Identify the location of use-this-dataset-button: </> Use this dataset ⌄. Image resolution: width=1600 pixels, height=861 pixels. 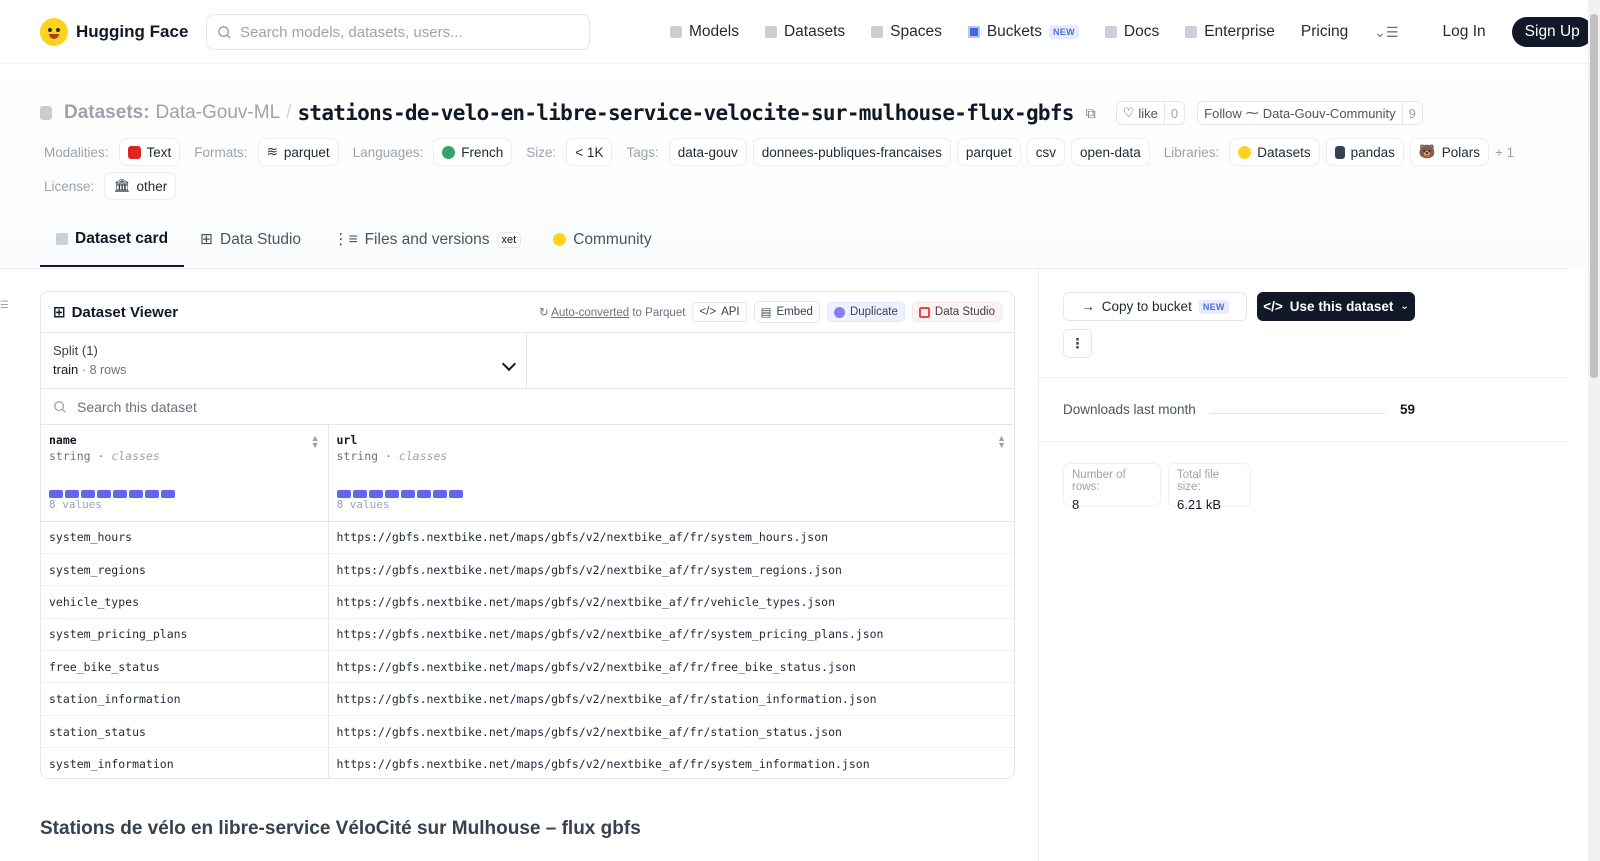
(1336, 306).